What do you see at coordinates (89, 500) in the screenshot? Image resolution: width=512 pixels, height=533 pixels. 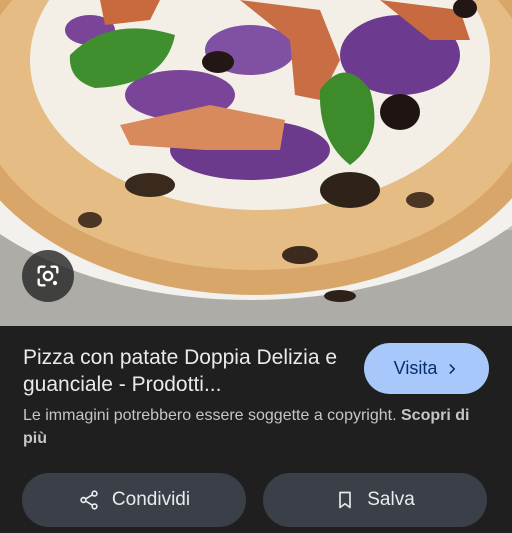 I see `share-icon` at bounding box center [89, 500].